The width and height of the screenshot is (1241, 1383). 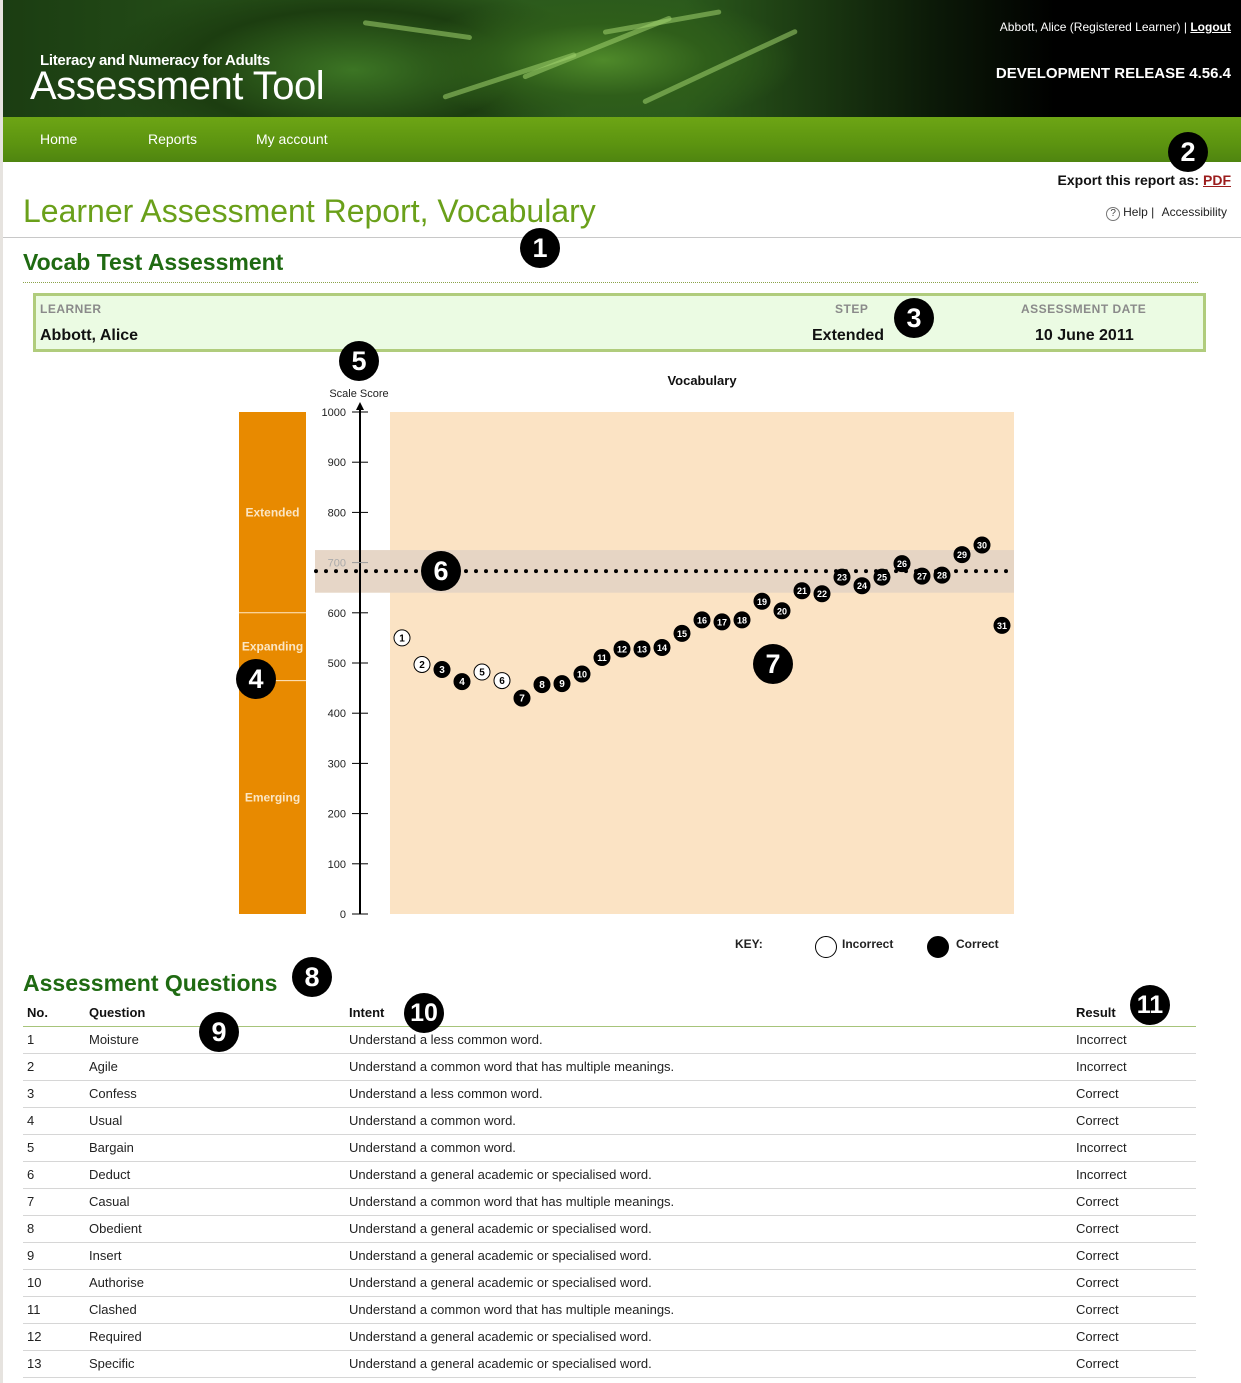 What do you see at coordinates (215, 1310) in the screenshot?
I see `cell-question: Clashed` at bounding box center [215, 1310].